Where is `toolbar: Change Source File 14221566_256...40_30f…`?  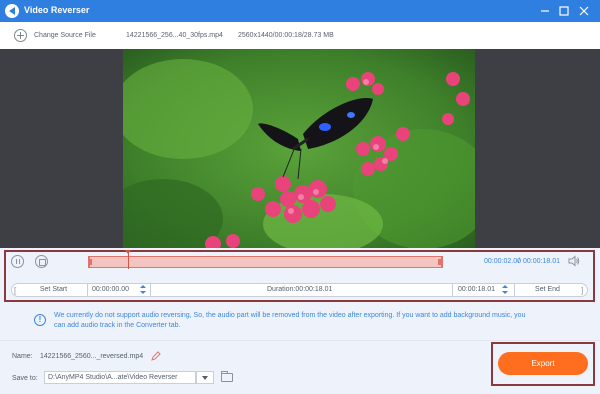 toolbar: Change Source File 14221566_256...40_30f… is located at coordinates (300, 35).